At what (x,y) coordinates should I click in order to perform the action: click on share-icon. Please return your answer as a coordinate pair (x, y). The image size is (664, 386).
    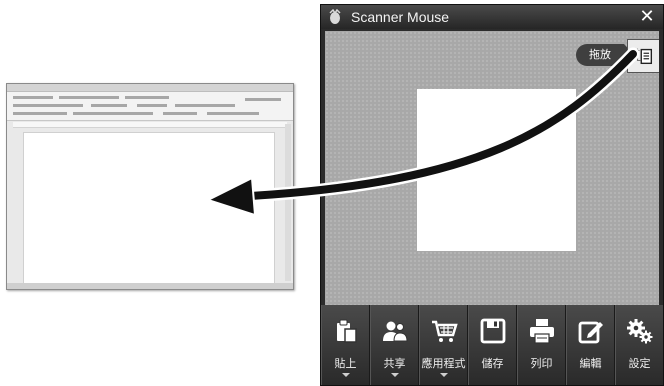
    Looking at the image, I should click on (395, 331).